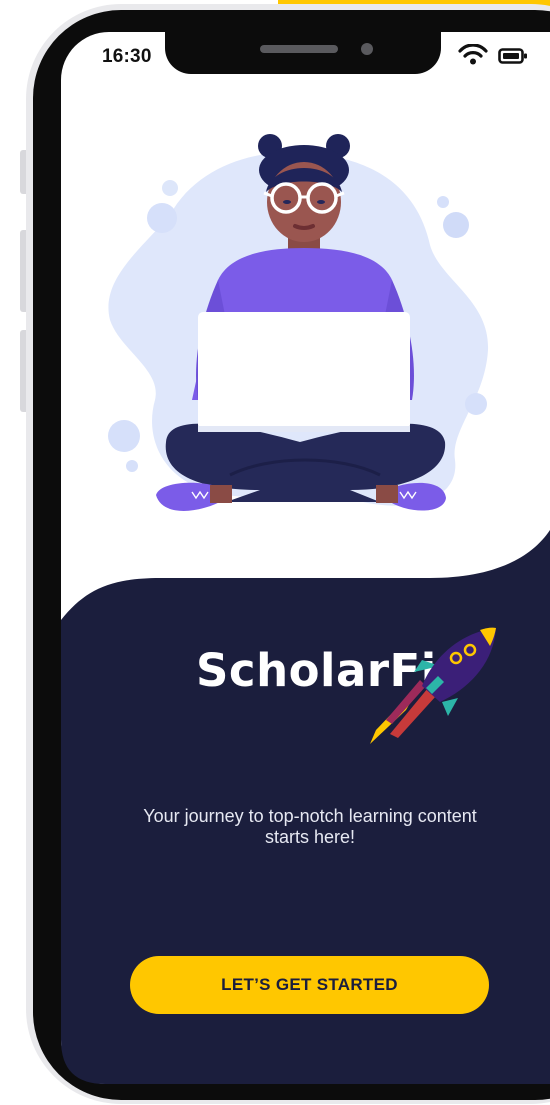 The width and height of the screenshot is (550, 1105). I want to click on status-time: 16:30, so click(127, 56).